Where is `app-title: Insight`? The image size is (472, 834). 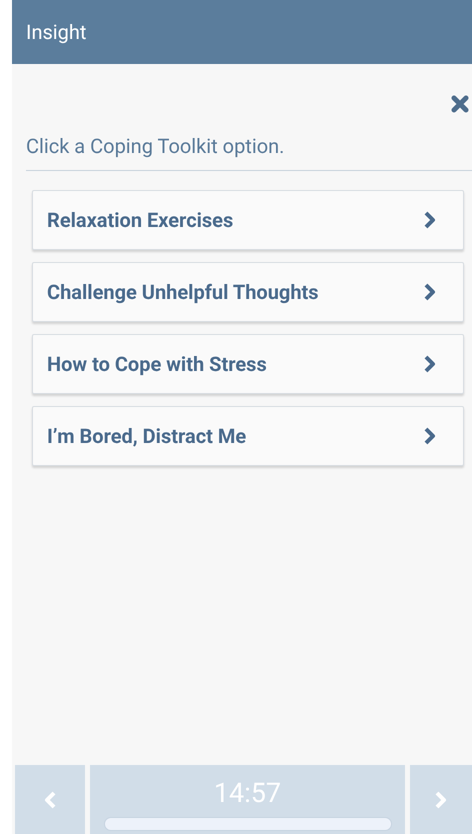 app-title: Insight is located at coordinates (56, 32).